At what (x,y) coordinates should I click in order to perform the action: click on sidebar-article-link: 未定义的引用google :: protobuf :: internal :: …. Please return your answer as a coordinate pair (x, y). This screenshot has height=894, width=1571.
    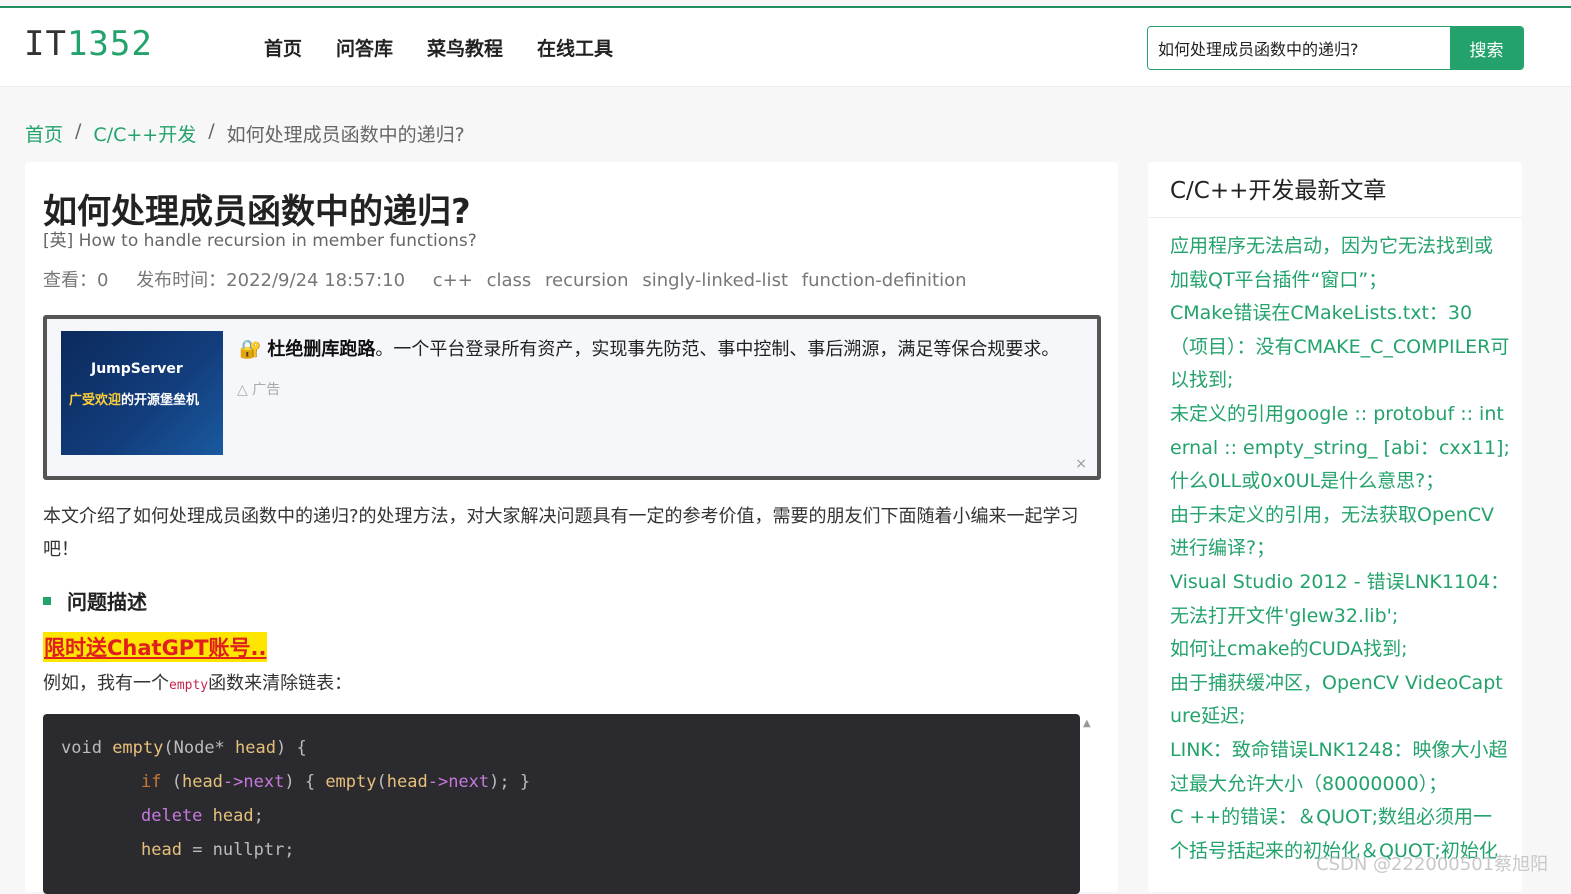
    Looking at the image, I should click on (1340, 431).